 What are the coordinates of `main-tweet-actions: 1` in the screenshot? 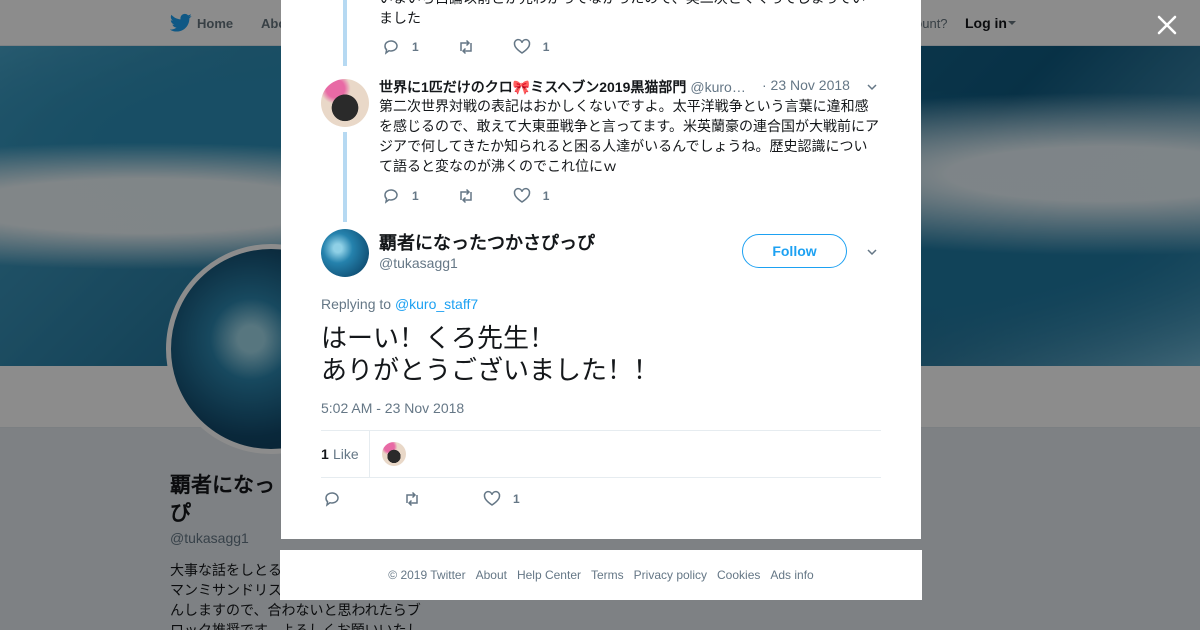 It's located at (440, 499).